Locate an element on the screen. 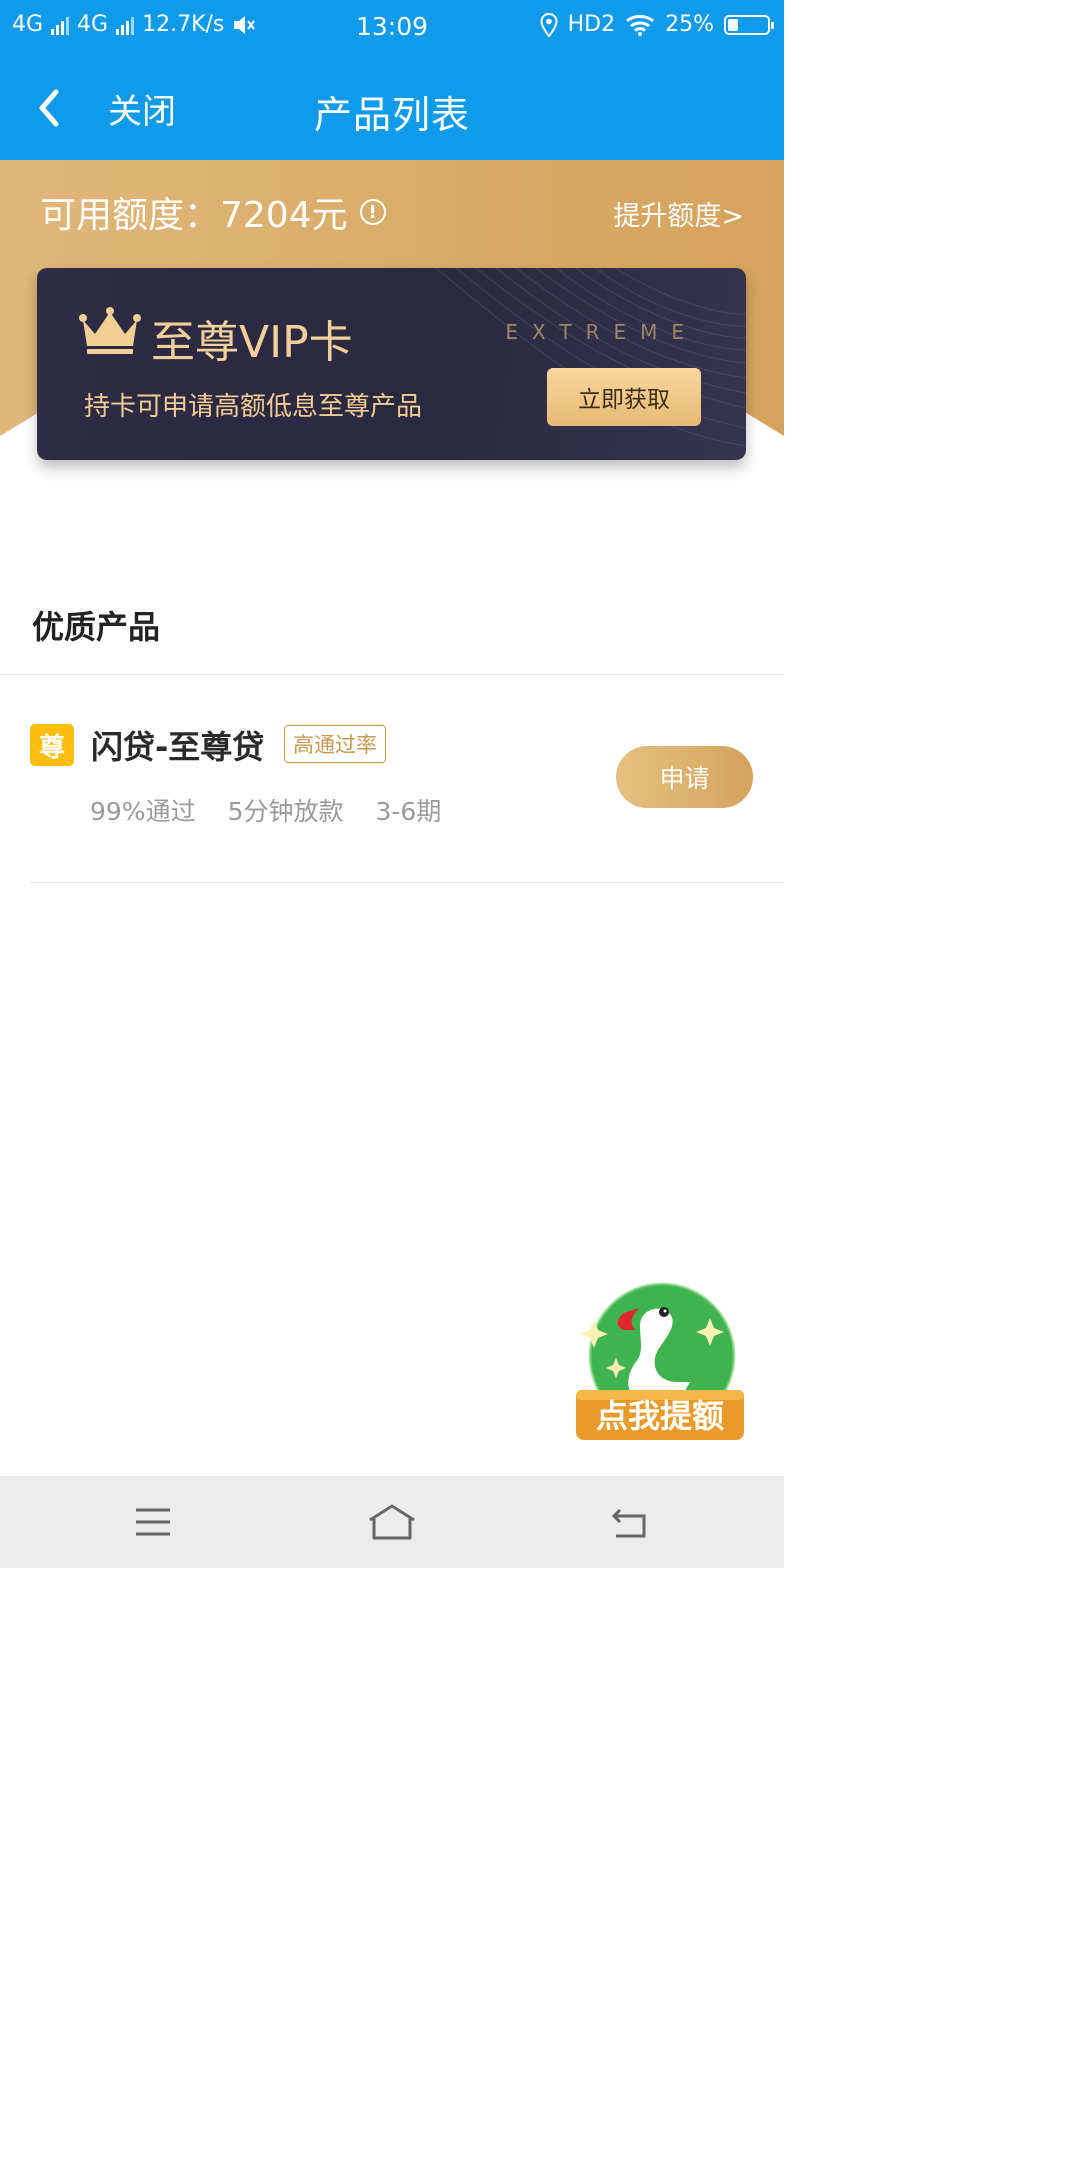 The image size is (1080, 2160). product-features: 99%通过 5分钟放款 3-6期 is located at coordinates (265, 810).